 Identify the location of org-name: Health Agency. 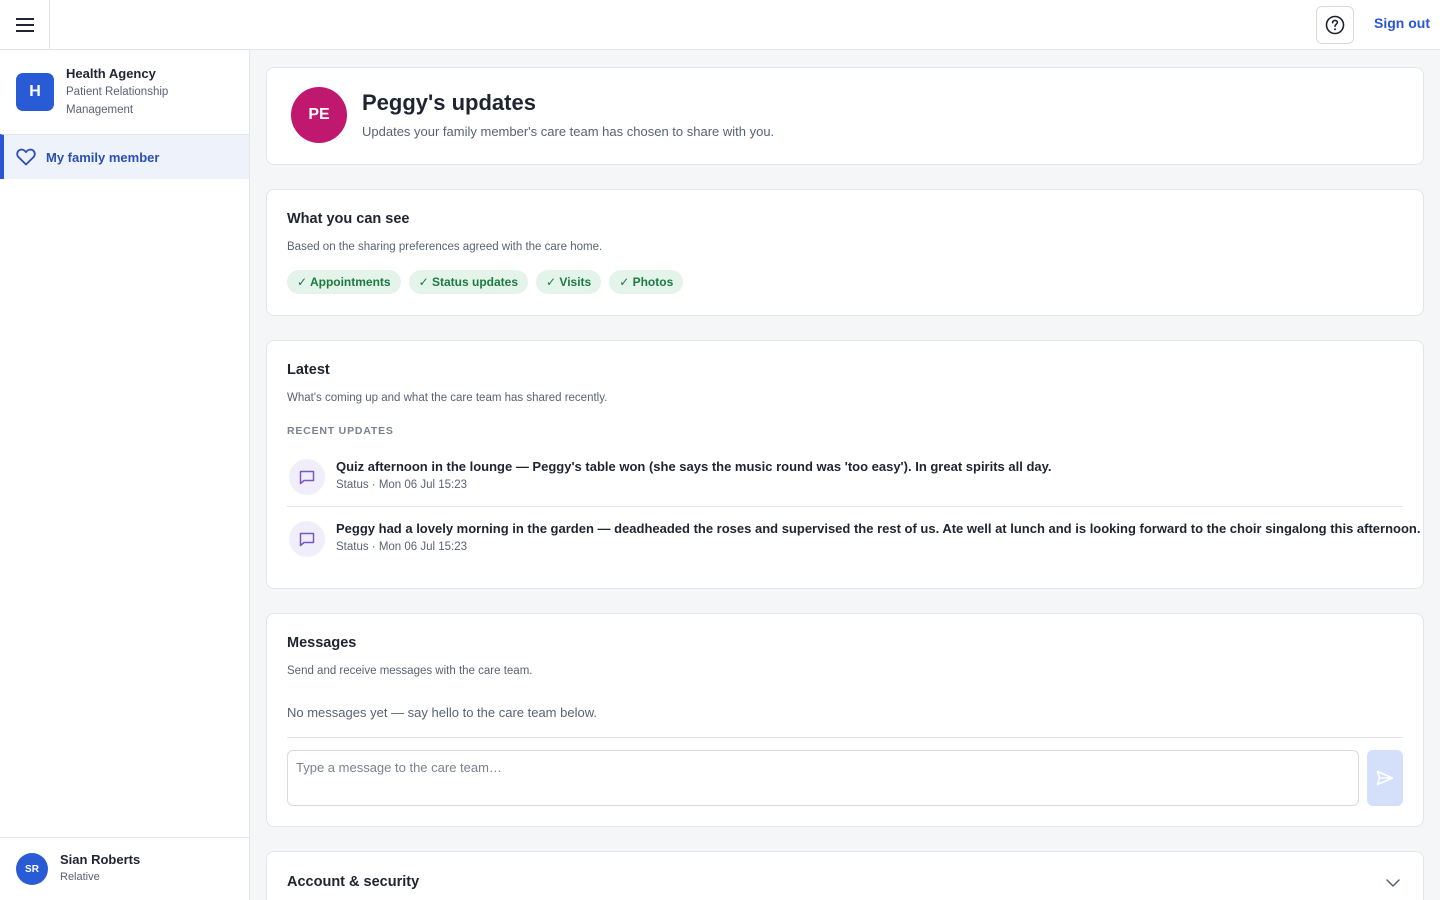
(111, 73).